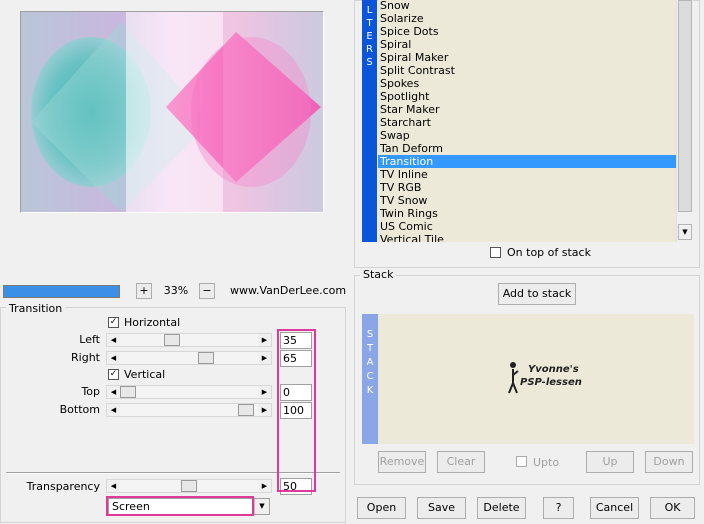 The height and width of the screenshot is (524, 704). Describe the element at coordinates (246, 410) in the screenshot. I see `bottom-slider-thumb` at that location.